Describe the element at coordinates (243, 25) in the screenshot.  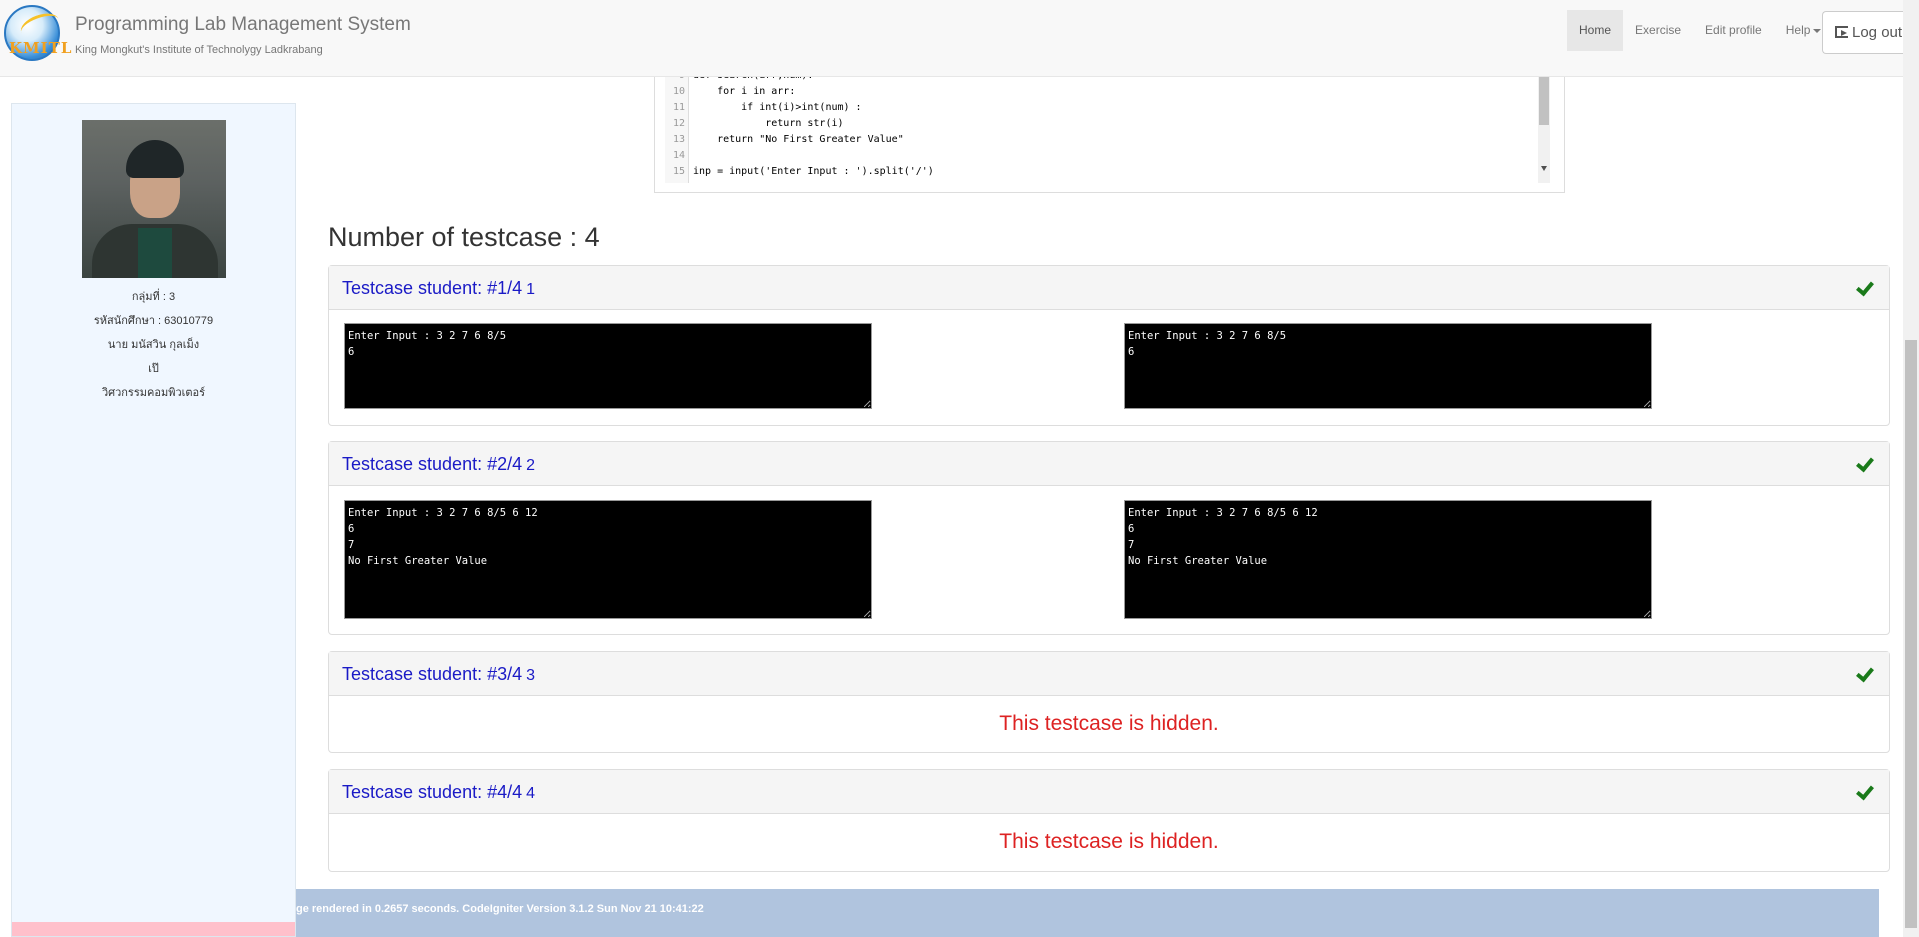
I see `app-title: Programming Lab Management System` at that location.